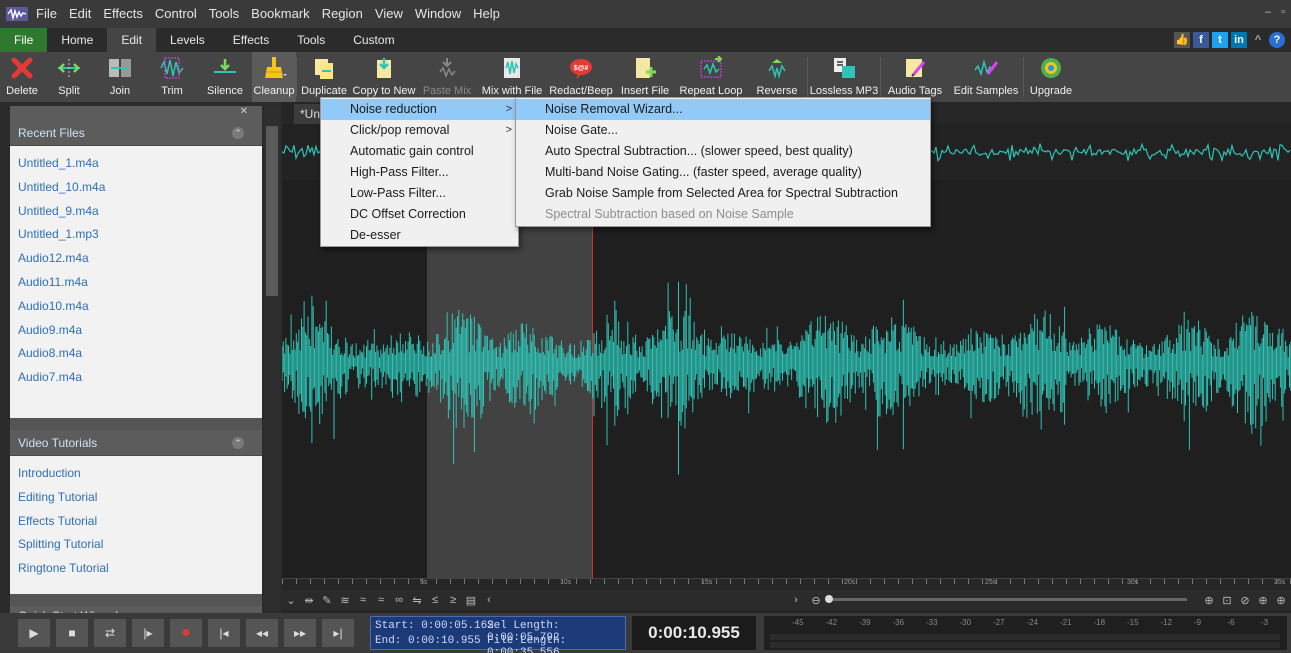 This screenshot has width=1291, height=653. I want to click on start-time: Start: 0:00:05.162, so click(434, 626).